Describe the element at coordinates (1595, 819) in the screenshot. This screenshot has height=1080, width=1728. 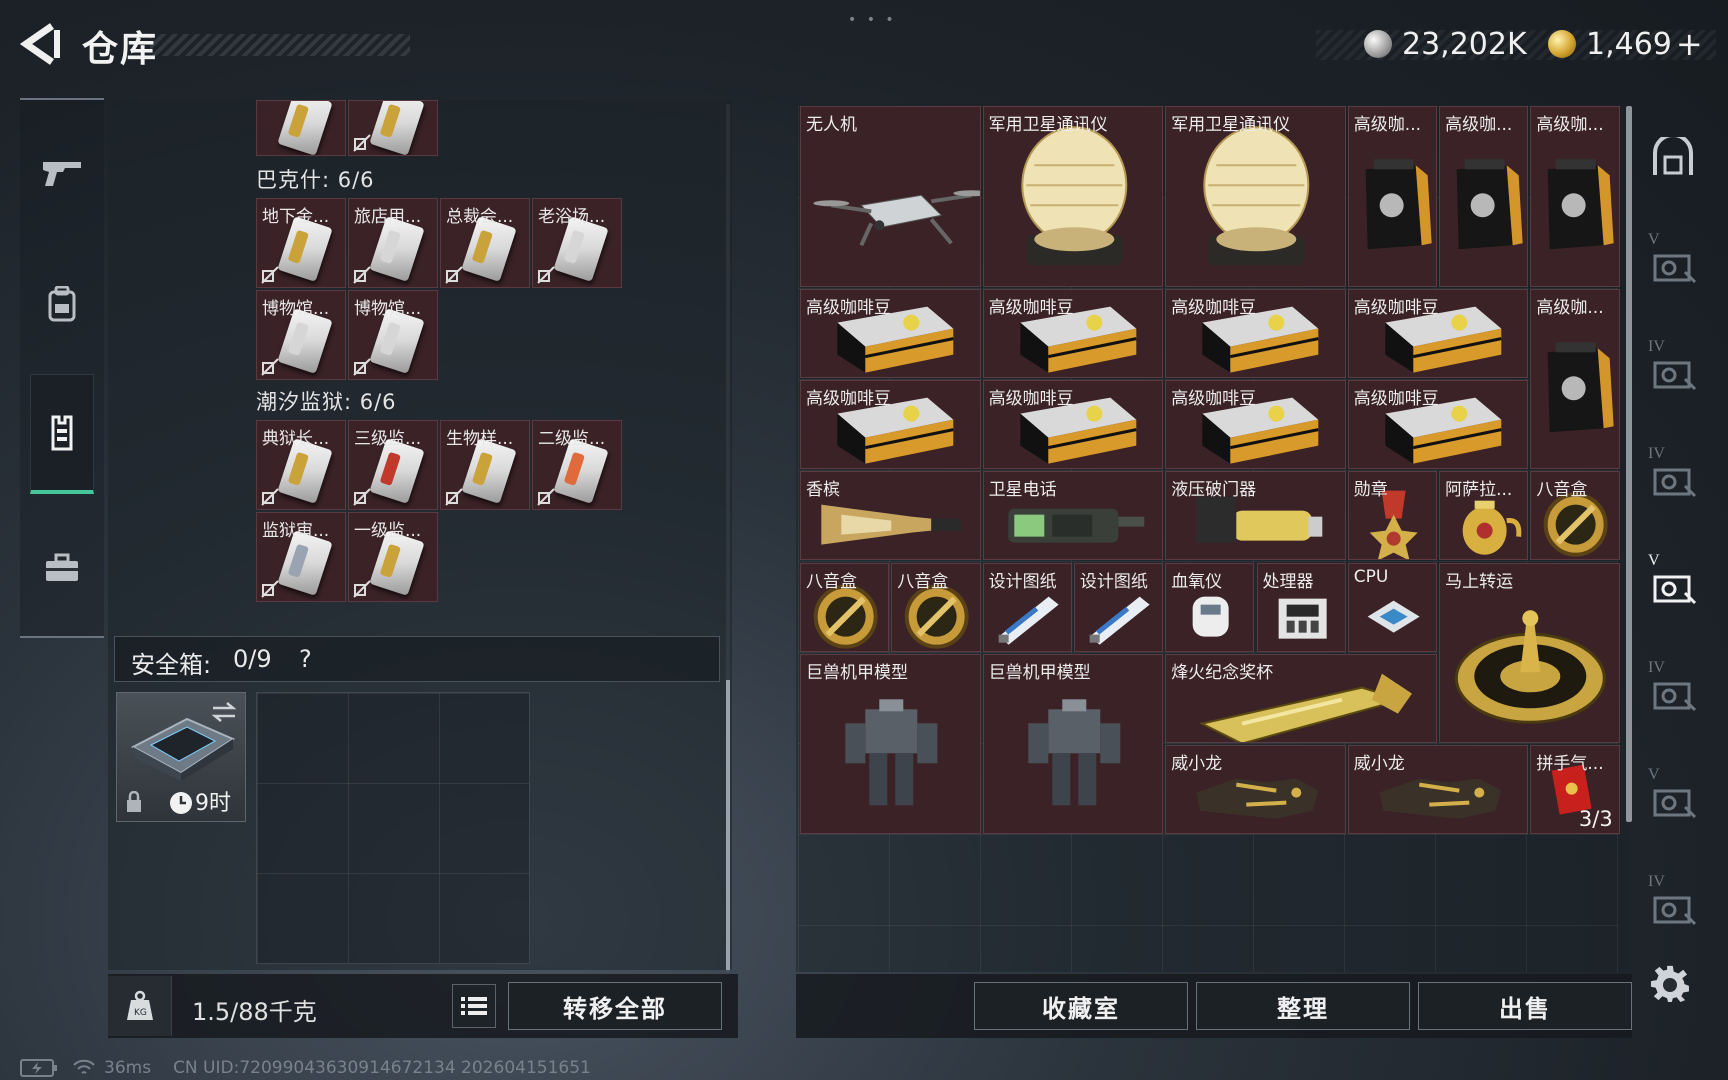
I see `item-count: 3/3` at that location.